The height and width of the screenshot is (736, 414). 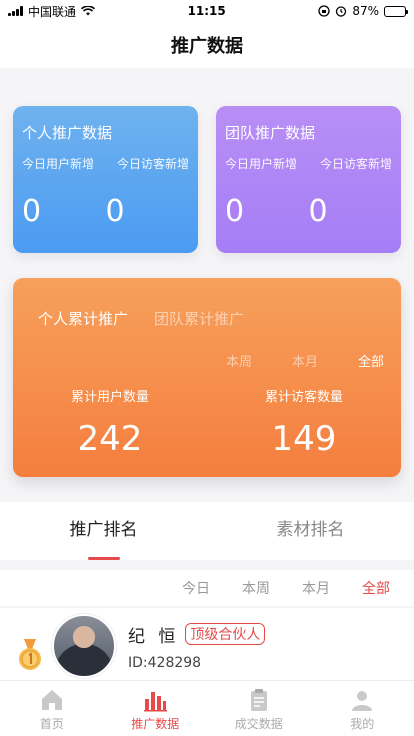 What do you see at coordinates (258, 700) in the screenshot?
I see `clipboard-icon` at bounding box center [258, 700].